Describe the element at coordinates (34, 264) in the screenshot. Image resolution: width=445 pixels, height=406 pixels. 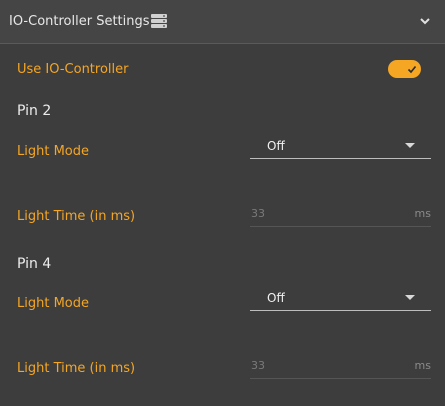
I see `pin-4-title: Pin 4` at that location.